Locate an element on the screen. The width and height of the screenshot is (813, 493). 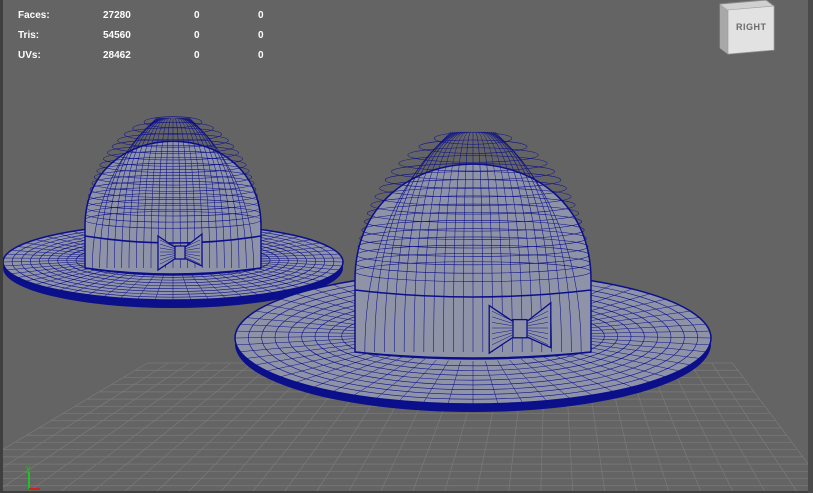
axis-y-label: y is located at coordinates (28, 468).